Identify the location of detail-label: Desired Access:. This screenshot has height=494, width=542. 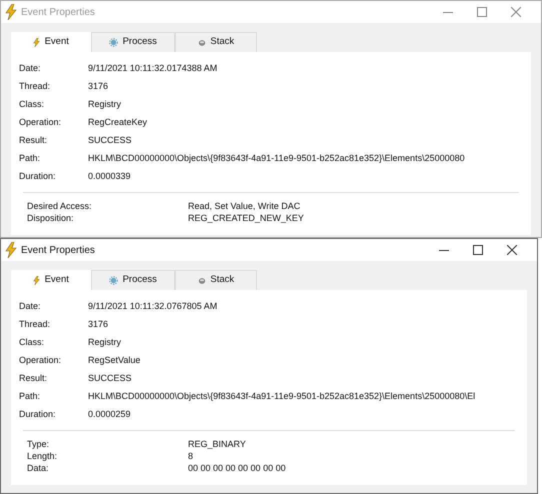
(60, 207).